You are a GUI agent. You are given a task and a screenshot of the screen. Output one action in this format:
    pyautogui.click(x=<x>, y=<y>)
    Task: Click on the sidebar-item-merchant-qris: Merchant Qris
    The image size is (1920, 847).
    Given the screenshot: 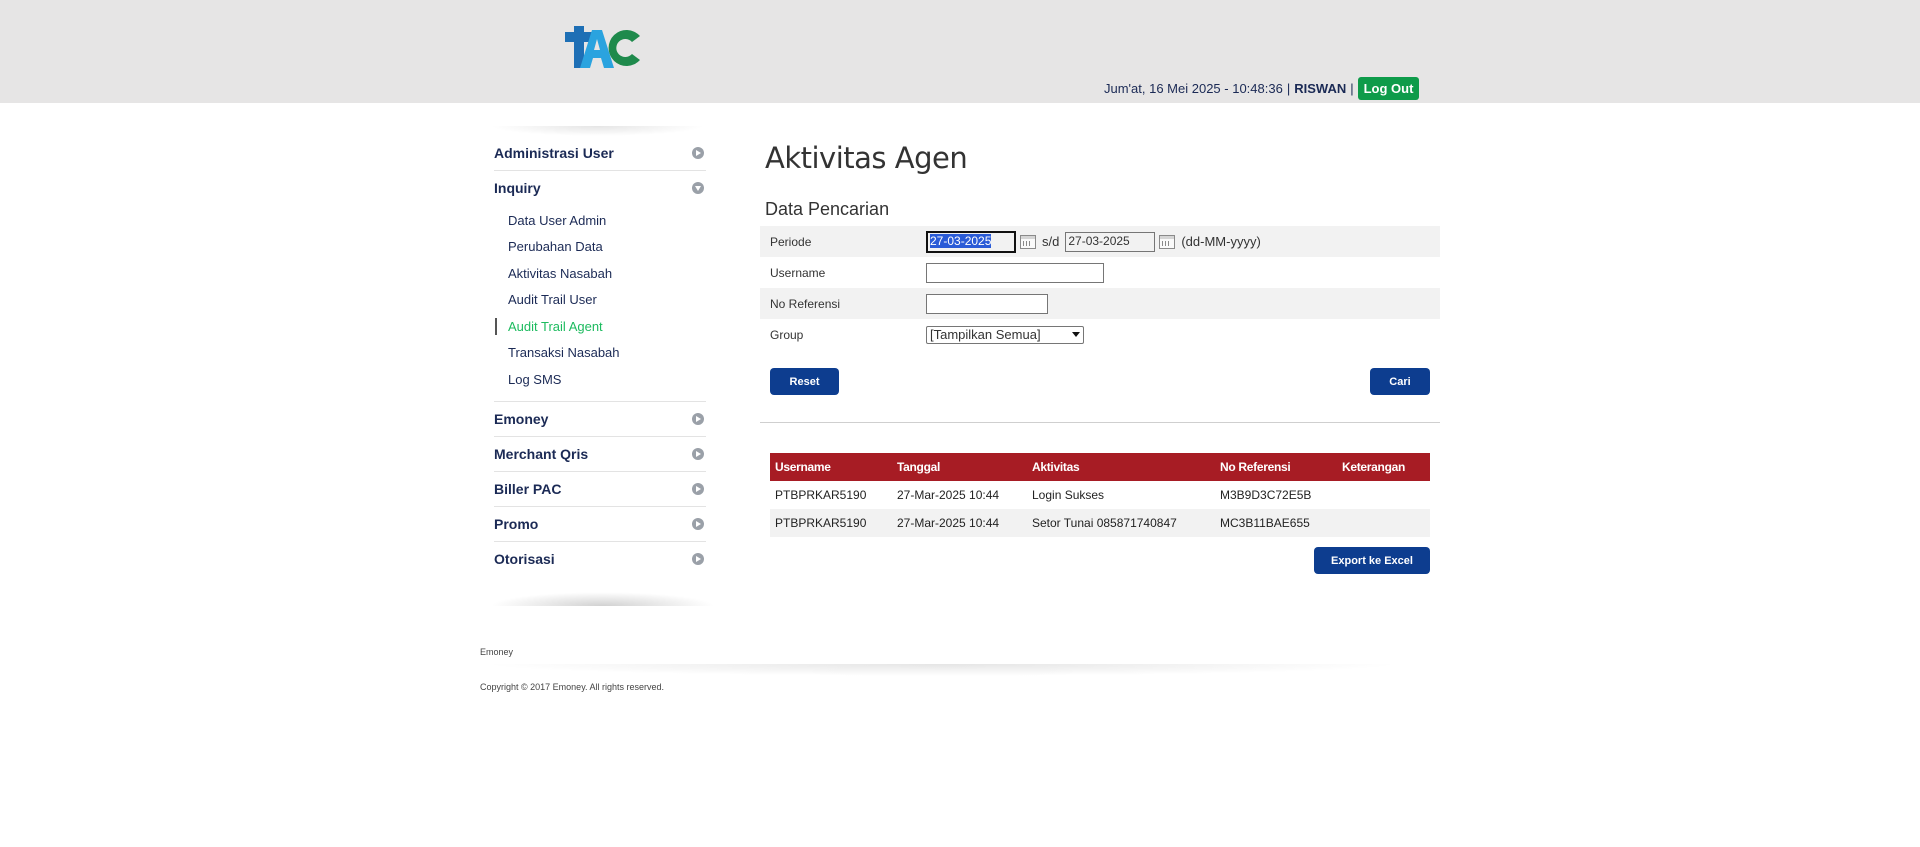 What is the action you would take?
    pyautogui.click(x=600, y=454)
    